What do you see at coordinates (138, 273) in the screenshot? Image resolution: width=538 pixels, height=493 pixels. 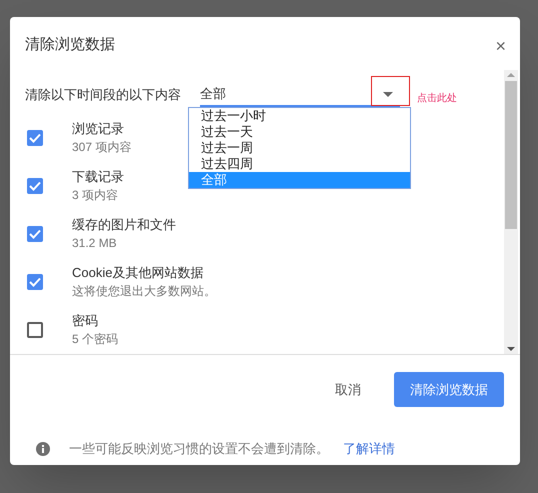 I see `item-label: Cookie及其他网站数据` at bounding box center [138, 273].